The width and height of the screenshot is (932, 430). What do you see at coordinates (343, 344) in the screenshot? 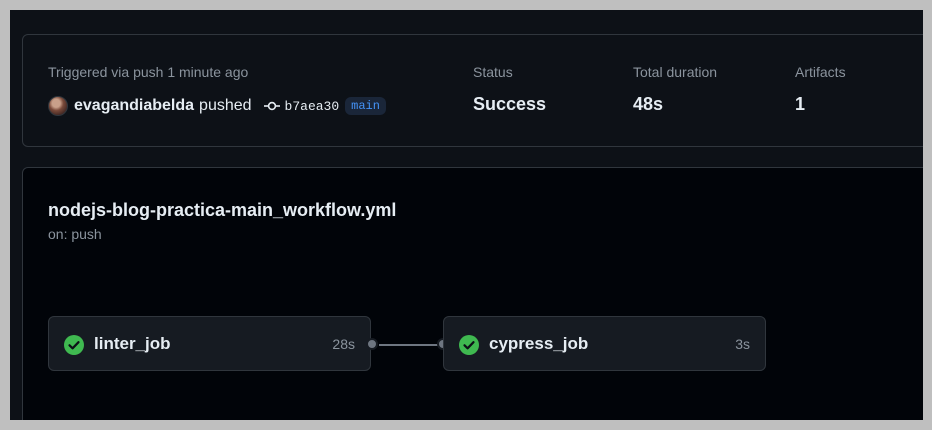
I see `job-duration: 28s` at bounding box center [343, 344].